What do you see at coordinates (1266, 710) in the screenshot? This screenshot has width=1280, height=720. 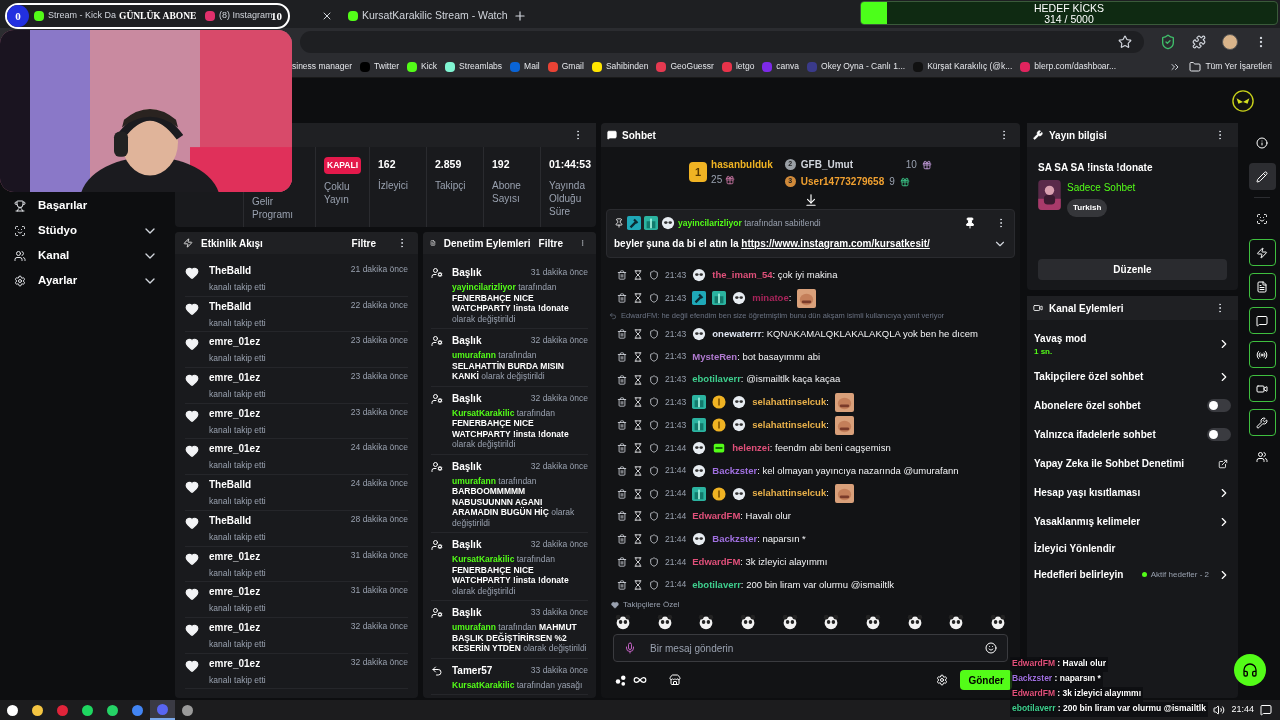 I see `notifications-icon` at bounding box center [1266, 710].